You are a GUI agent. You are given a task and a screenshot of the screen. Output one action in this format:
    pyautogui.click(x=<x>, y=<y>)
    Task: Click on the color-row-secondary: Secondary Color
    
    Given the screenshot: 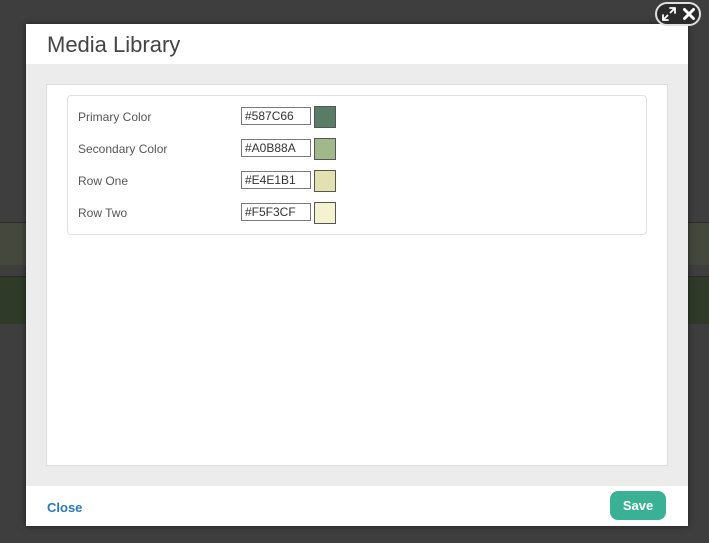 What is the action you would take?
    pyautogui.click(x=357, y=150)
    